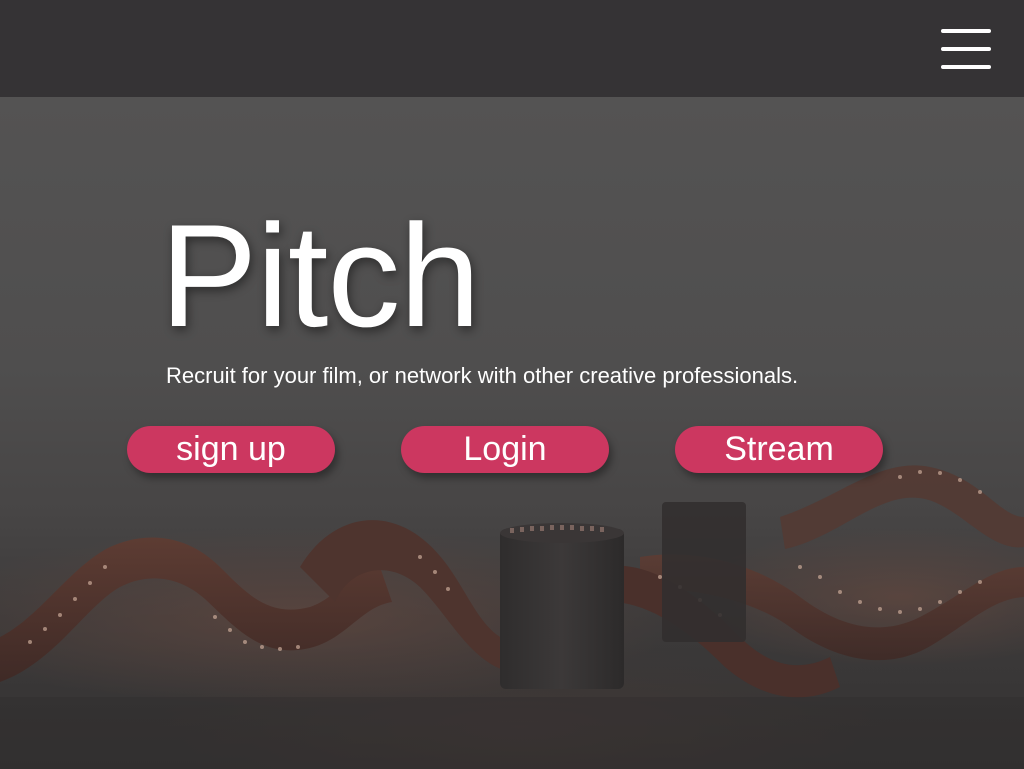  I want to click on login-button: Login, so click(505, 449).